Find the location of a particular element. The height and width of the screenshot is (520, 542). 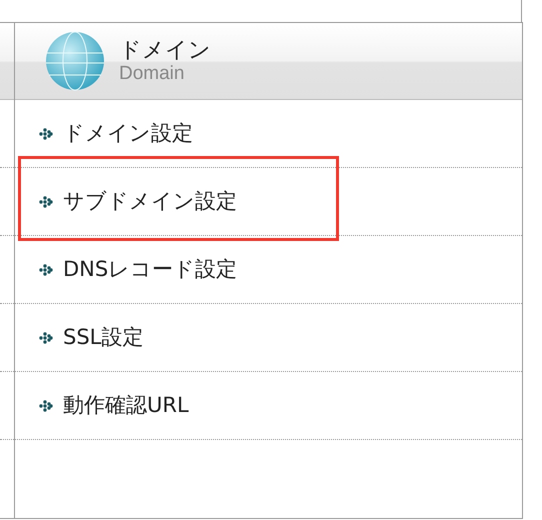

header-title: ドメイン is located at coordinates (165, 51).